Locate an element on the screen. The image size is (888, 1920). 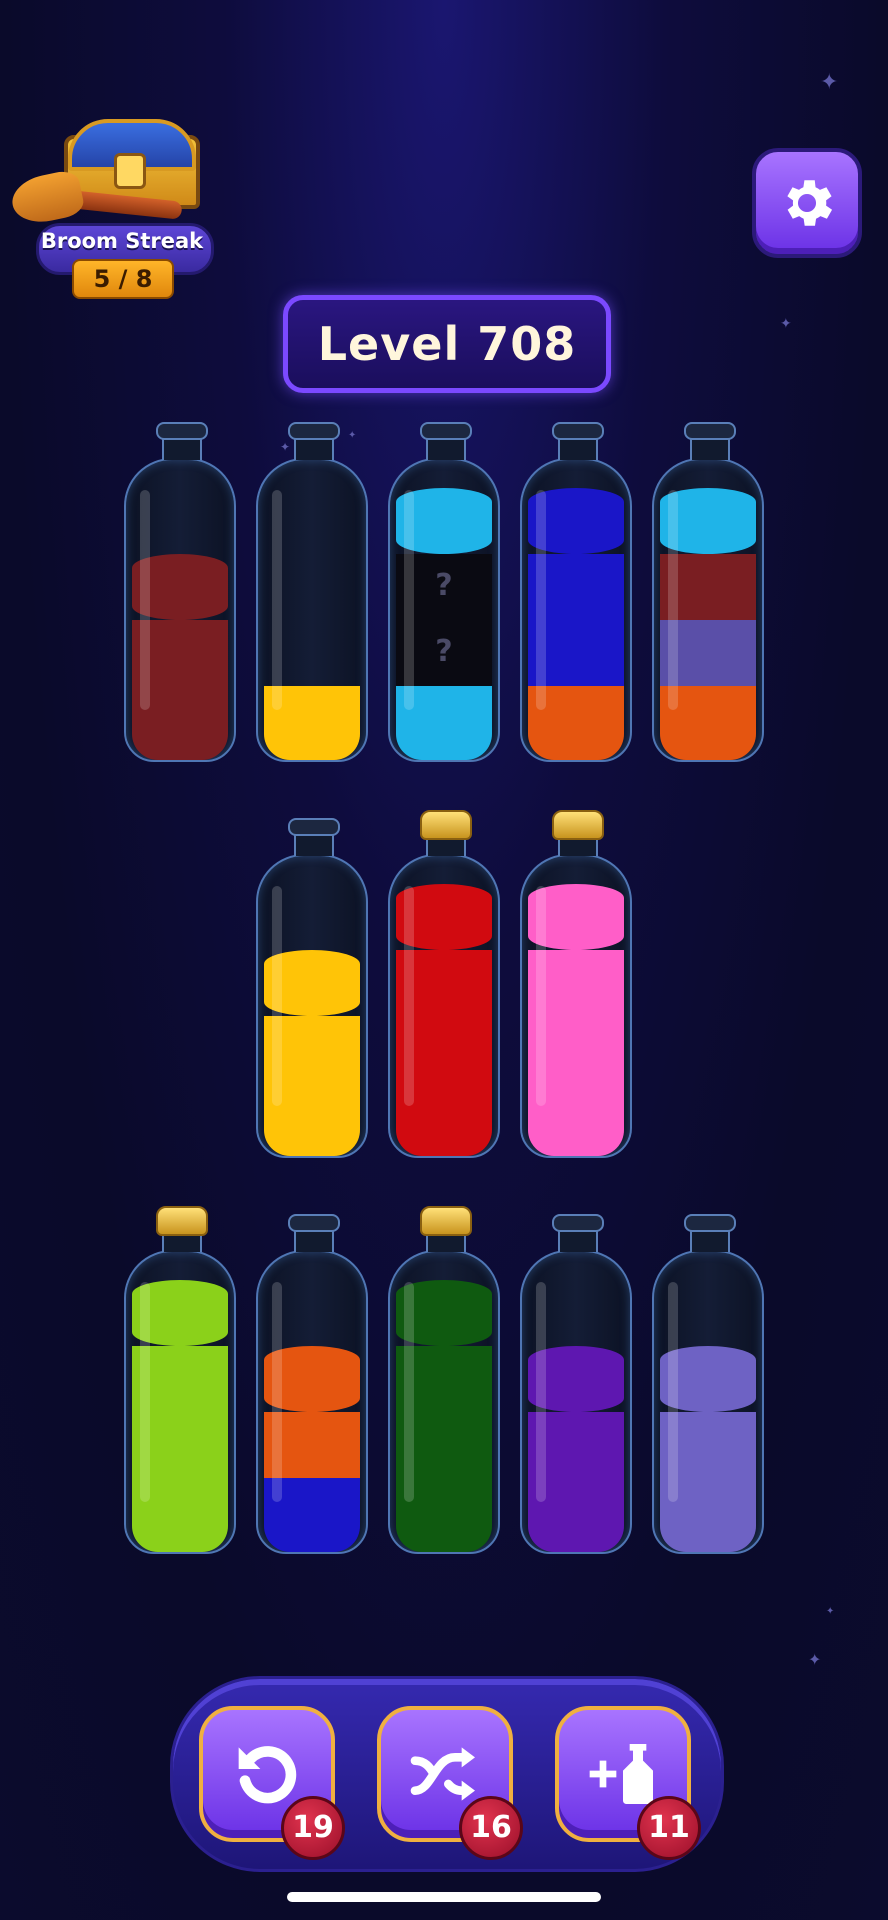
shuffle-button: 16 is located at coordinates (450, 1783).